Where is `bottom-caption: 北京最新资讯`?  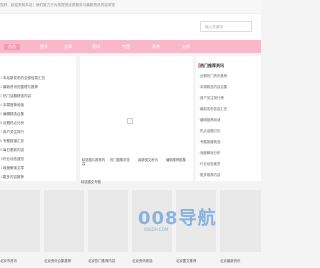 bottom-caption: 北京最新资讯 is located at coordinates (230, 260).